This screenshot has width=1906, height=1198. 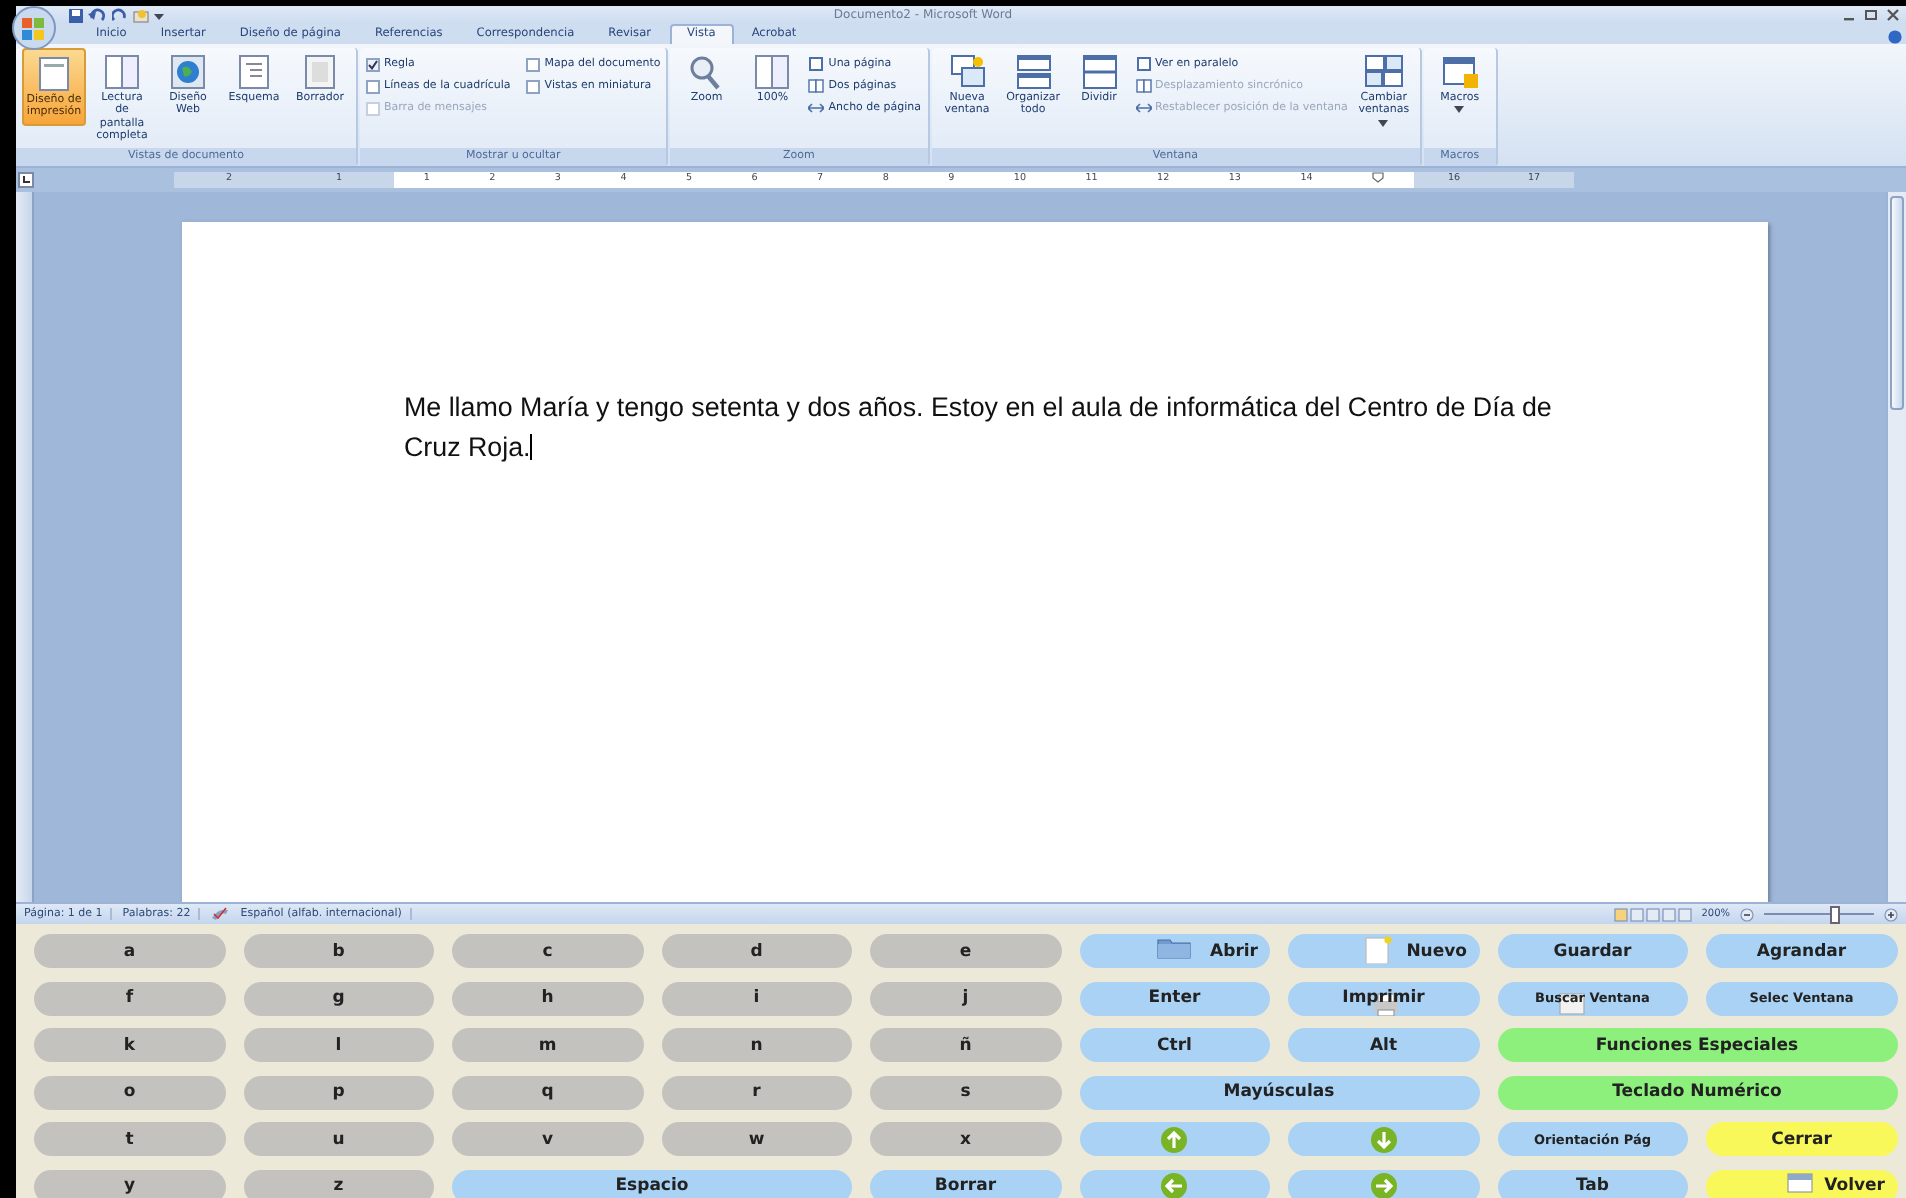 I want to click on key-button: g, so click(x=338, y=998).